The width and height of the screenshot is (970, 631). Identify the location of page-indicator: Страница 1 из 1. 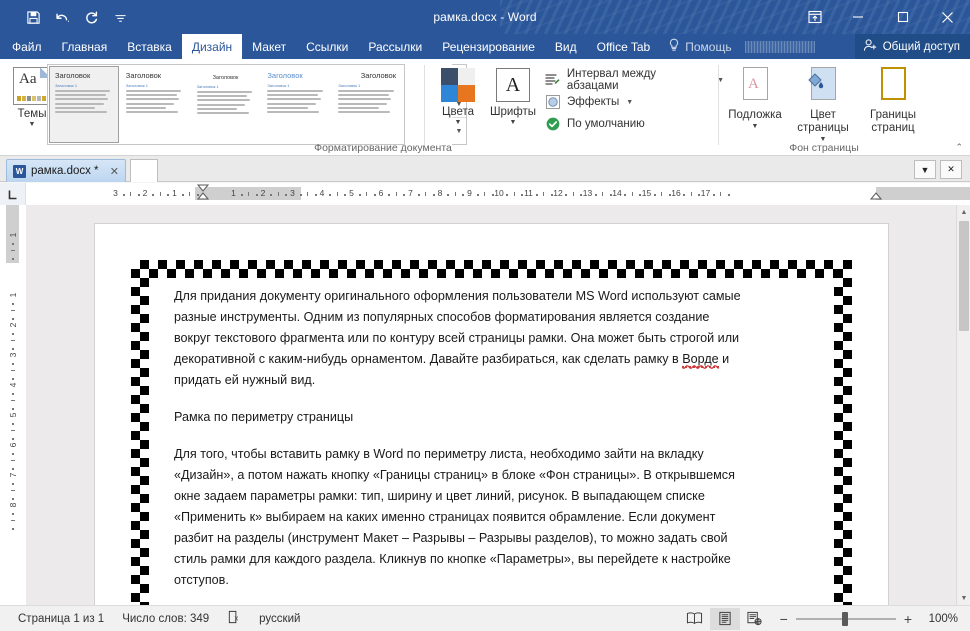
(61, 619).